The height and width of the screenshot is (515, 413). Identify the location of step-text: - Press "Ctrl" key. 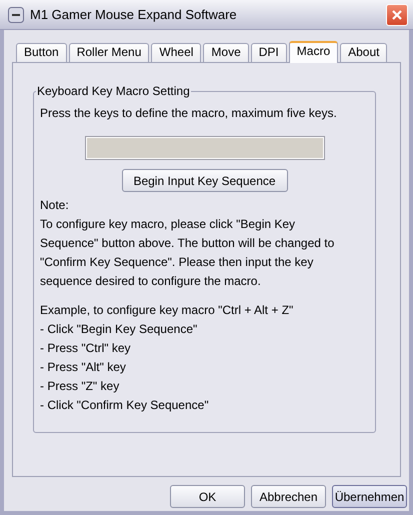
(86, 348).